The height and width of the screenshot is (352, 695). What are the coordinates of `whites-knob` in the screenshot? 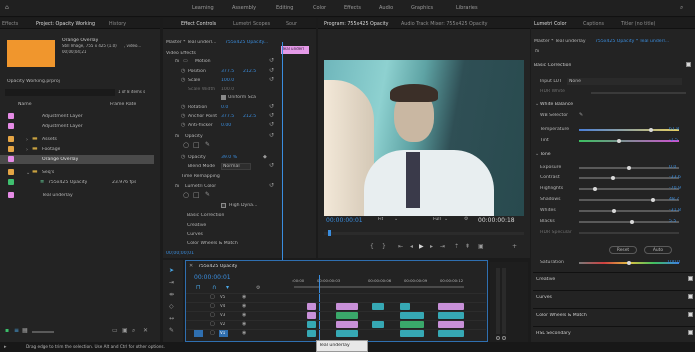 It's located at (614, 211).